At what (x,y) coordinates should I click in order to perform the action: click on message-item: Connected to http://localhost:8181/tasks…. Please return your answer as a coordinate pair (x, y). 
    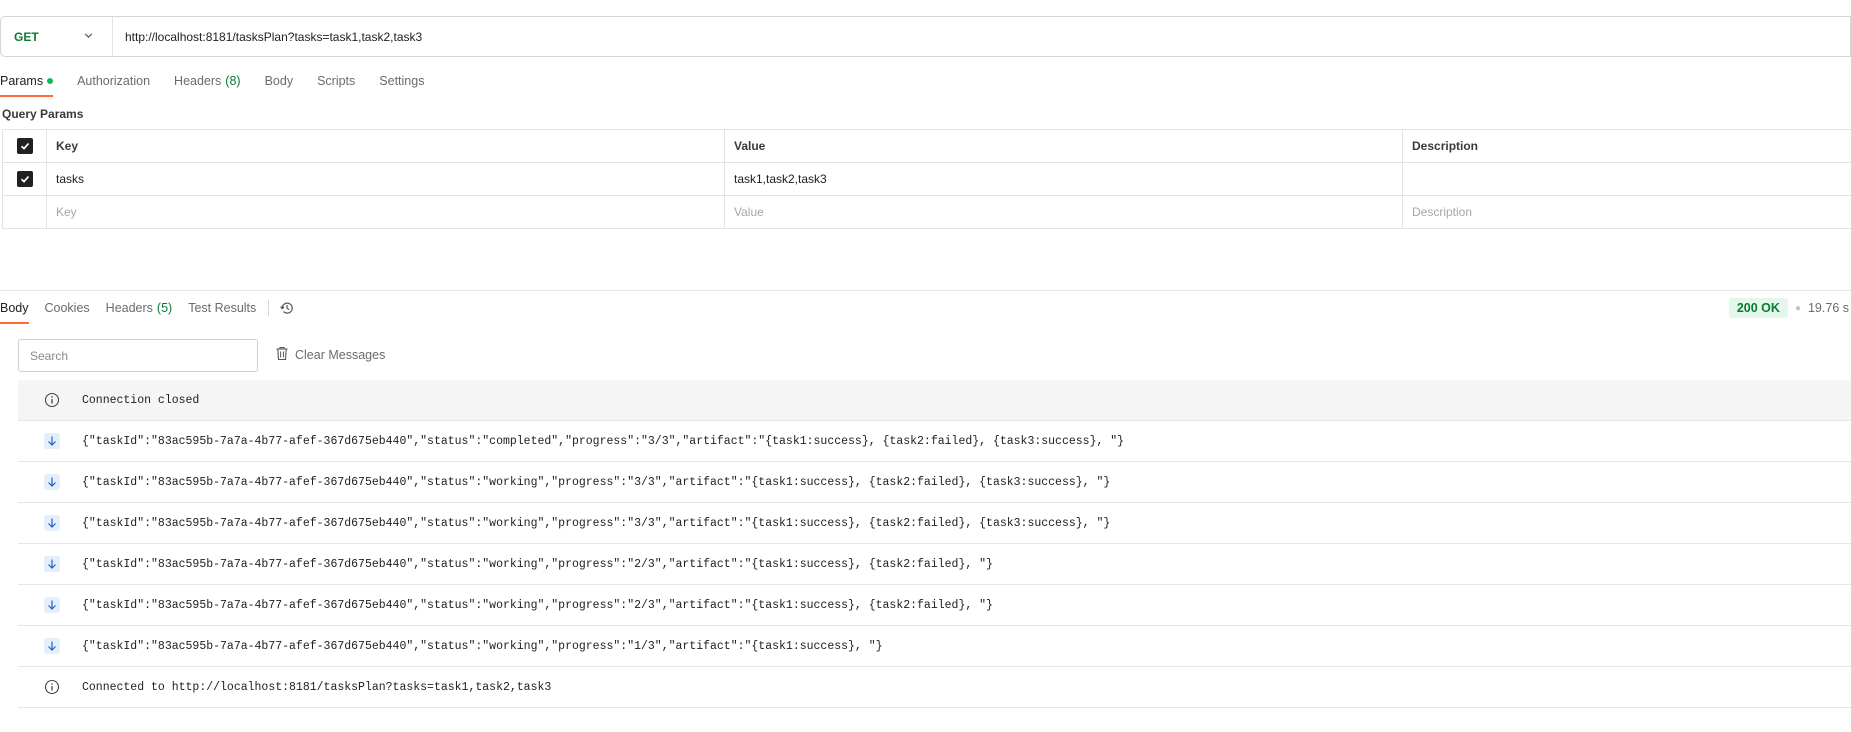
    Looking at the image, I should click on (934, 687).